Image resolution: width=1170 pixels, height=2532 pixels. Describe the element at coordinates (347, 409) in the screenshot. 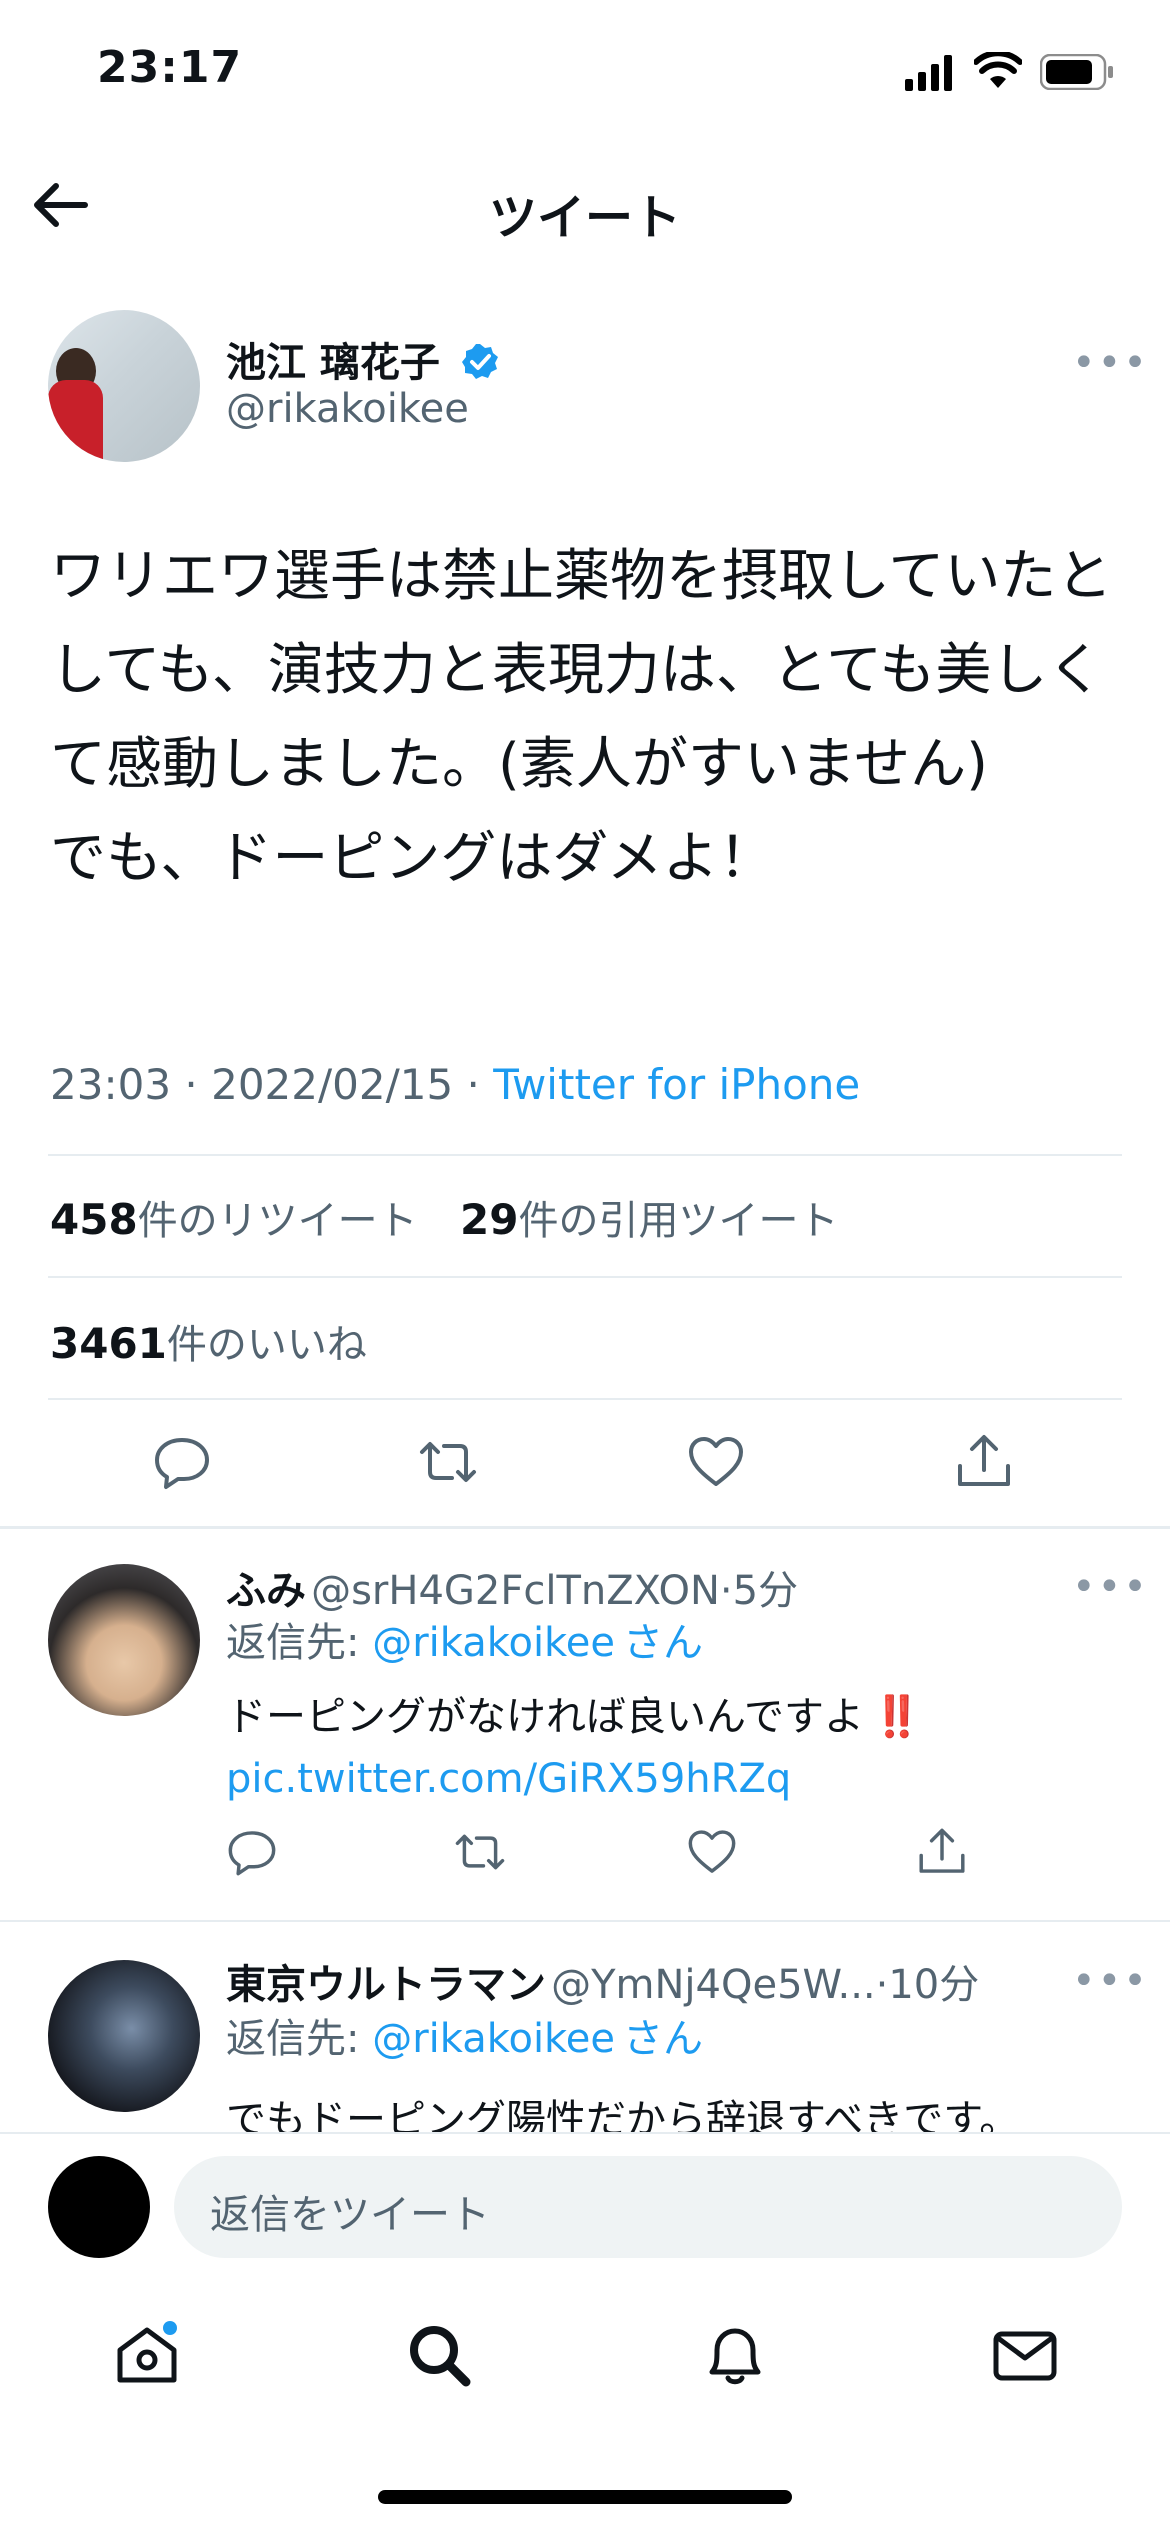

I see `author-handle: @rikakoikee` at that location.